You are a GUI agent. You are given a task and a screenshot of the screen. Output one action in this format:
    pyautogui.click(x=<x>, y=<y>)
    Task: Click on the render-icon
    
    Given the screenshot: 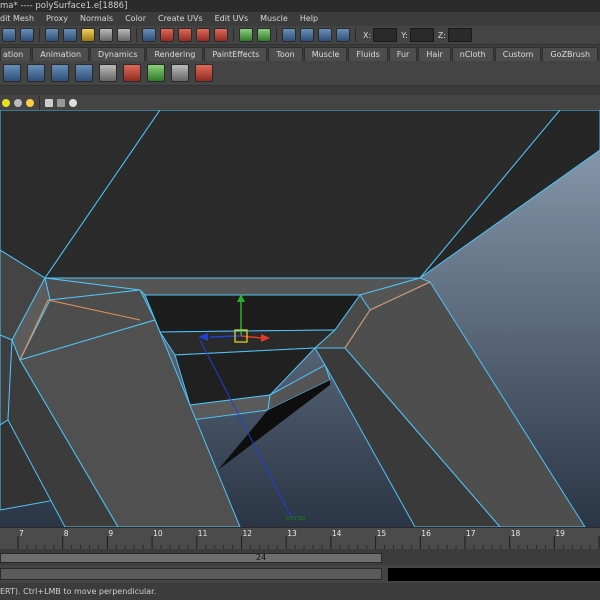 What is the action you would take?
    pyautogui.click(x=307, y=35)
    